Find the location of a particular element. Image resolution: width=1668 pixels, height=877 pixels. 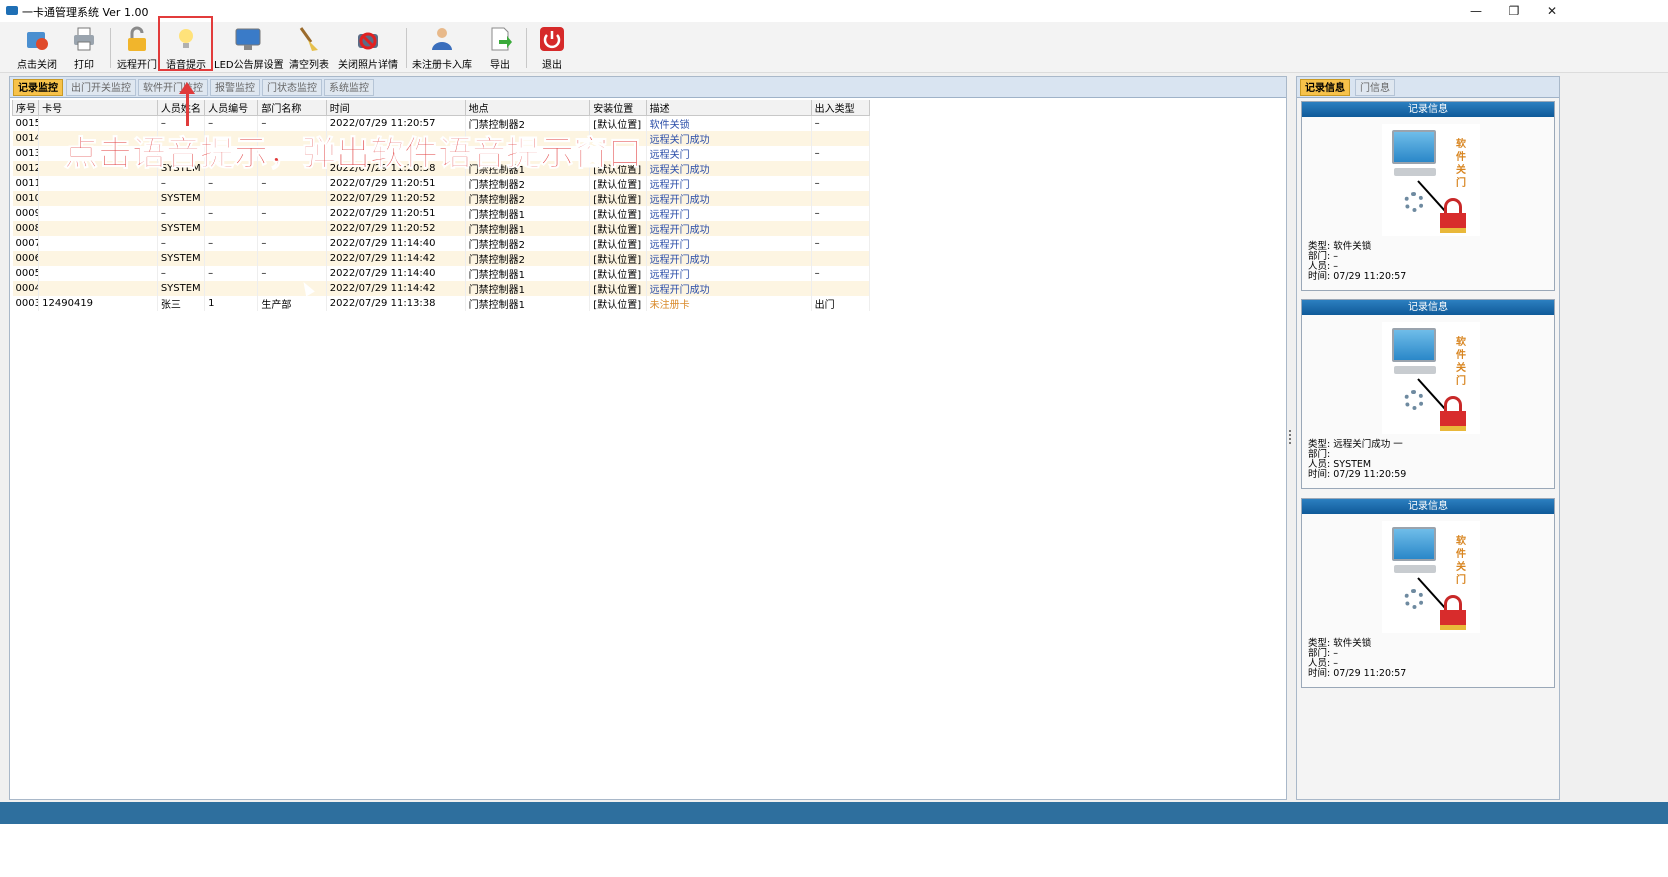

tab-software-open-monitor: 软件开门监控 is located at coordinates (173, 87).